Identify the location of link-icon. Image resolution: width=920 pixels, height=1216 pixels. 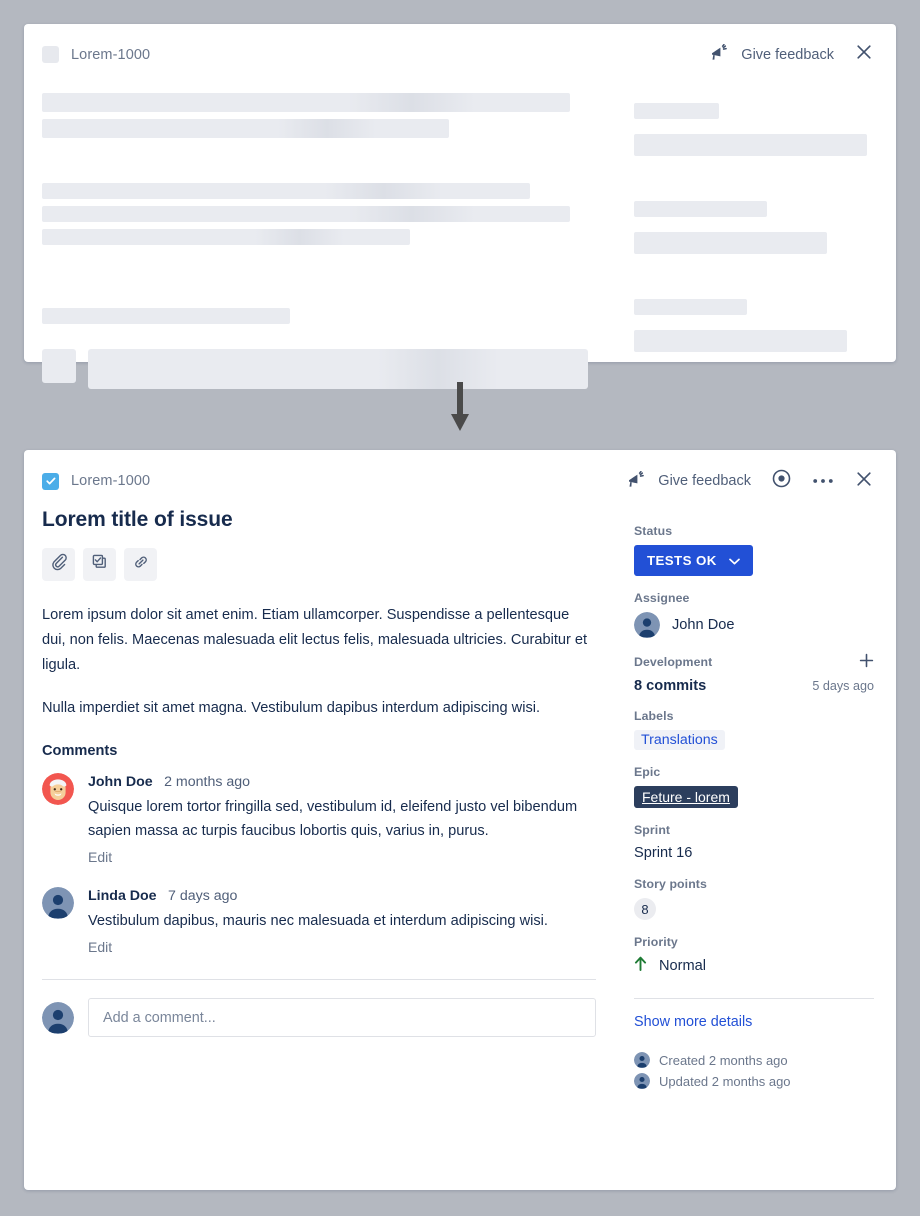
(141, 564).